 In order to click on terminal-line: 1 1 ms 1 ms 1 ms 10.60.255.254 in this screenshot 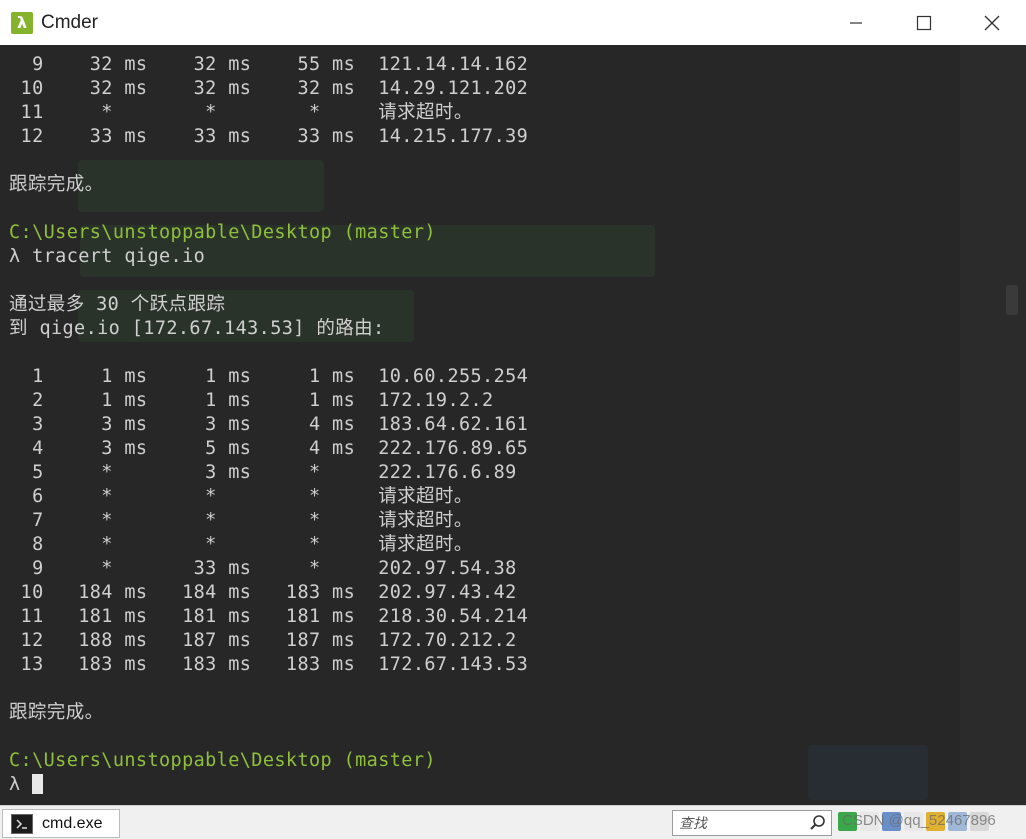, I will do `click(268, 377)`.